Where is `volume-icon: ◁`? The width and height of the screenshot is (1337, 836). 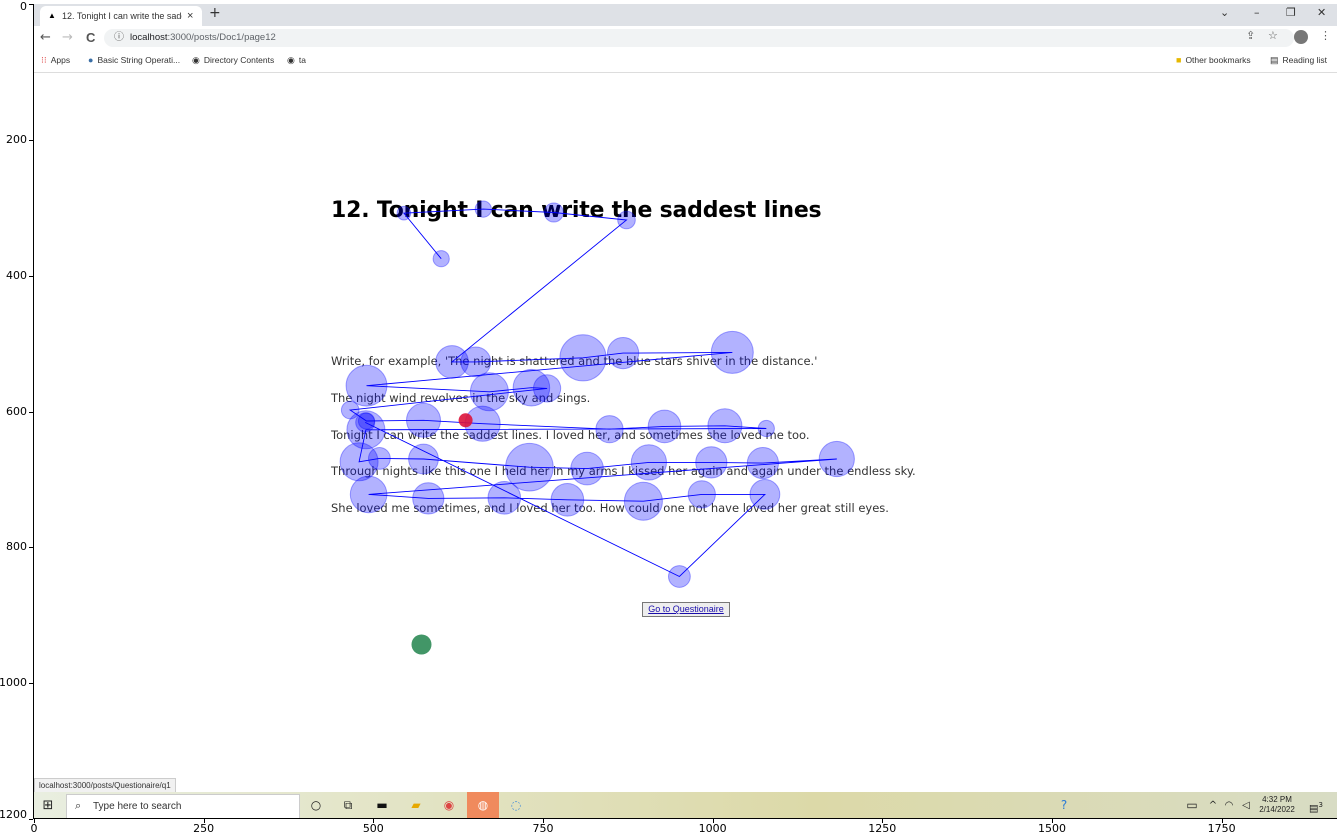 volume-icon: ◁ is located at coordinates (1246, 805).